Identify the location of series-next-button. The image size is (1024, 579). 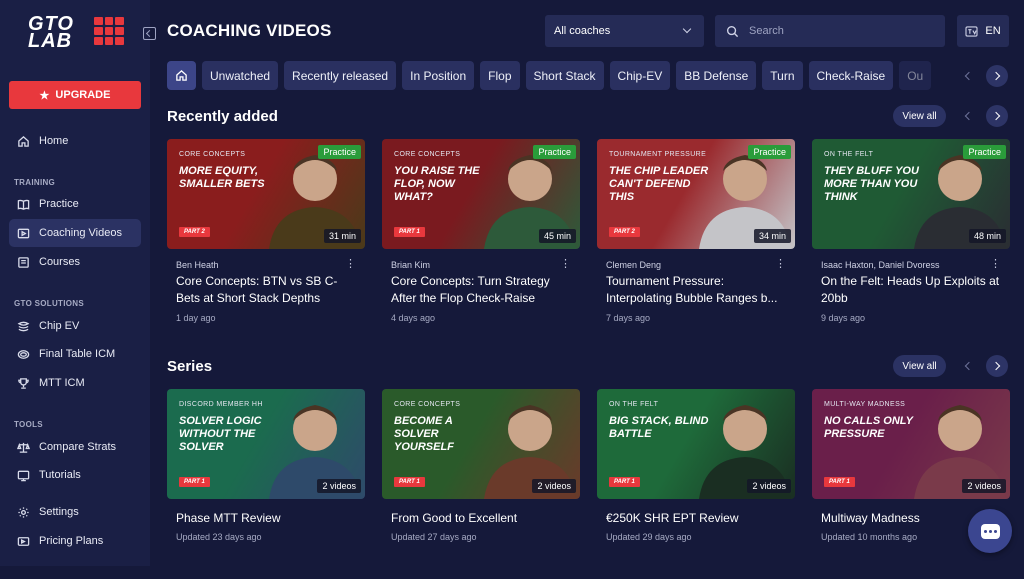
(997, 366).